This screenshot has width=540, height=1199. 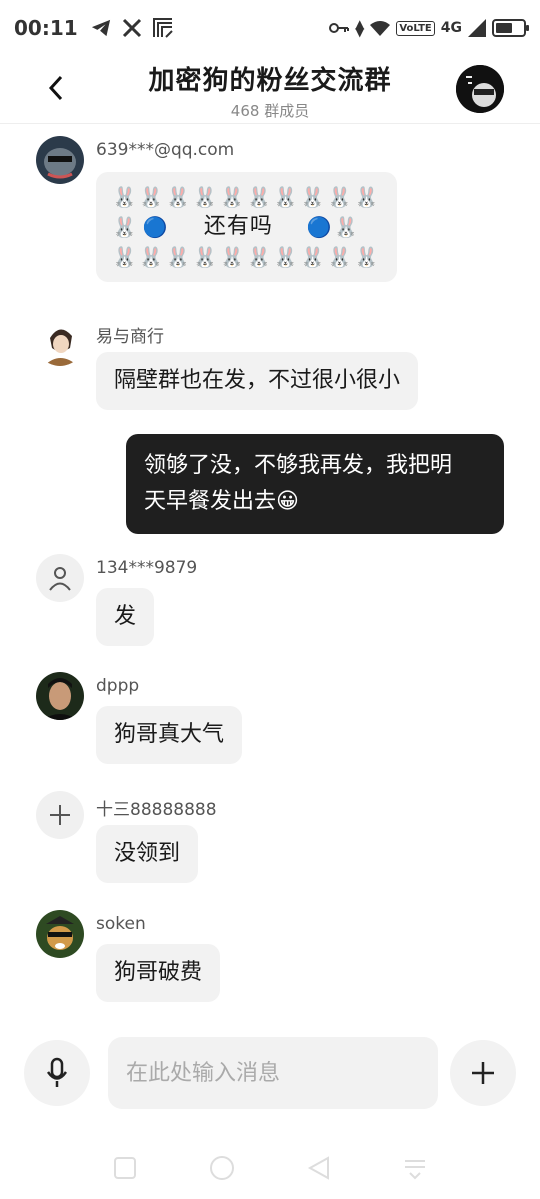 What do you see at coordinates (100, 28) in the screenshot?
I see `telegram-icon` at bounding box center [100, 28].